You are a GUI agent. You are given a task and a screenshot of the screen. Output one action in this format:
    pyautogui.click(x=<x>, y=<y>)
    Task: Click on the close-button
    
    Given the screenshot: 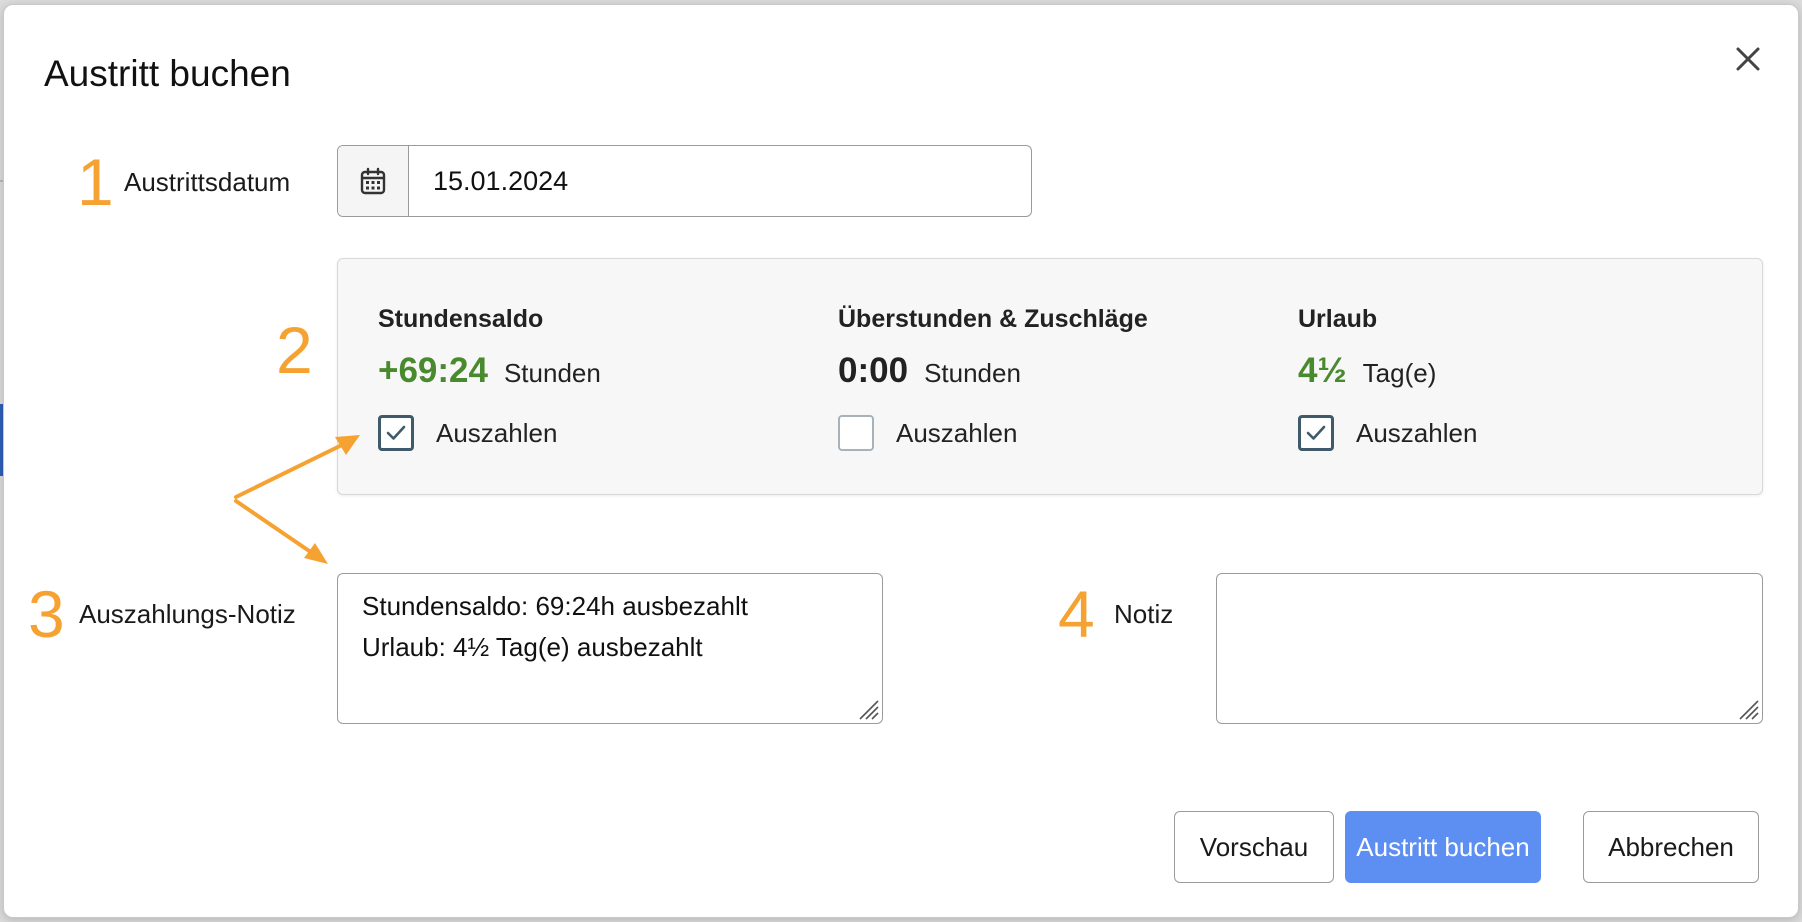 What is the action you would take?
    pyautogui.click(x=1748, y=59)
    